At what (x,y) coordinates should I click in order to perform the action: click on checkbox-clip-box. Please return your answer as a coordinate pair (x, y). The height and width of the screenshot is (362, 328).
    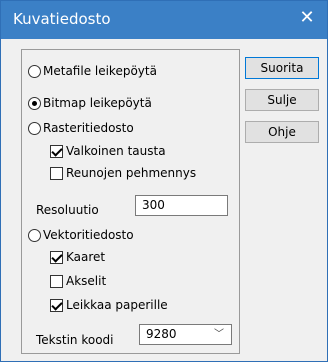
    Looking at the image, I should click on (56, 305).